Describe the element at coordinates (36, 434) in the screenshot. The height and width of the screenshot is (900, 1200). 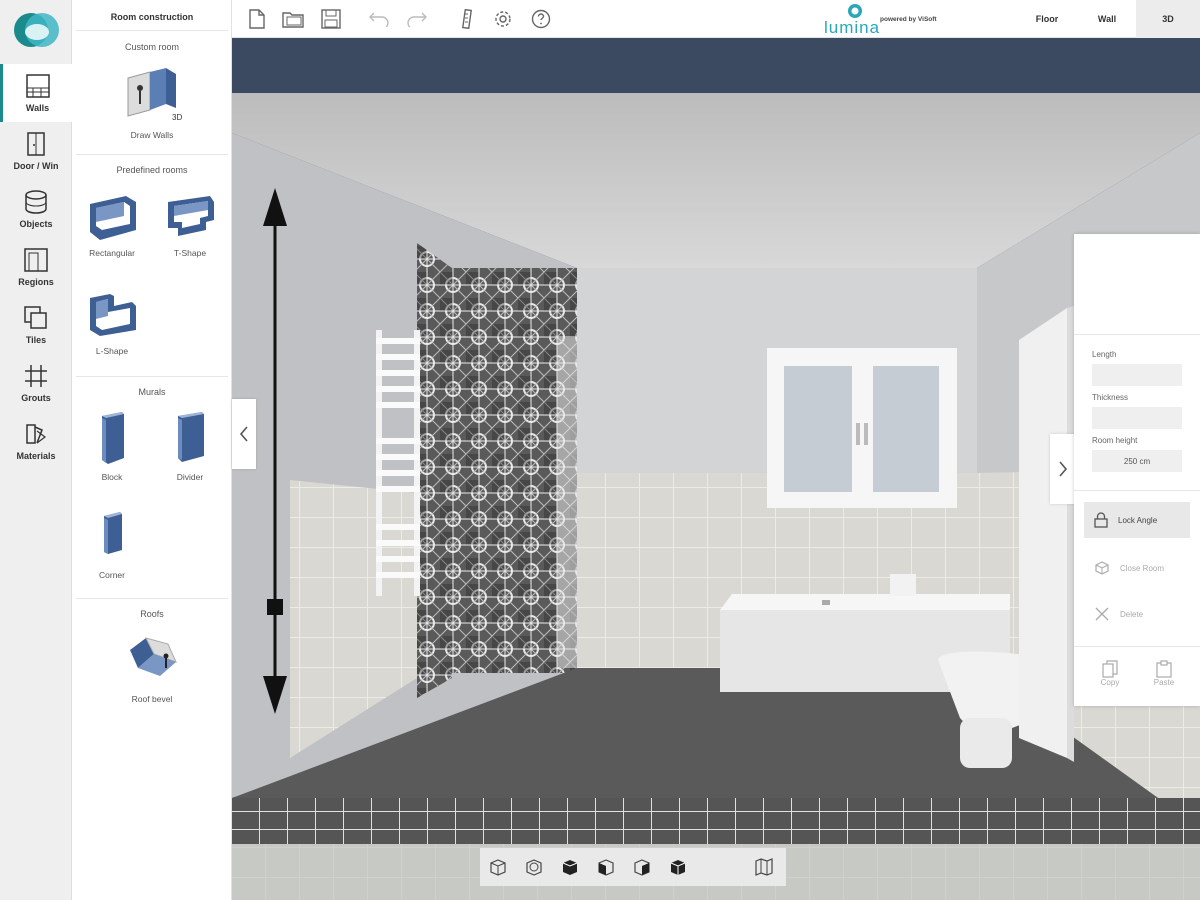
I see `materials-icon` at that location.